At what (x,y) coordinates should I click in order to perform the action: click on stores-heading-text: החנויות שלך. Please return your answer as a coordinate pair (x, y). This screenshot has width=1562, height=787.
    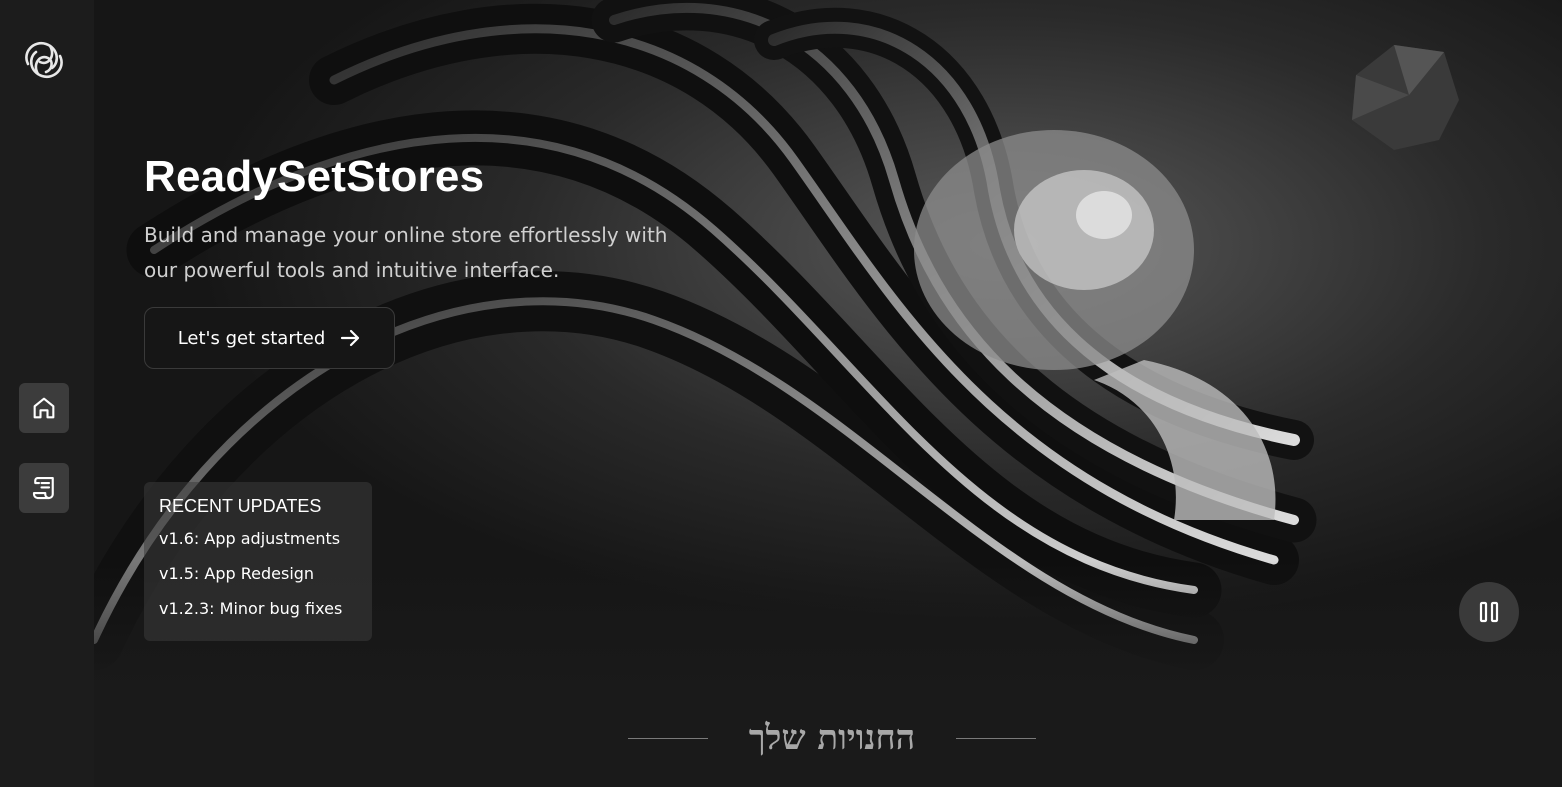
    Looking at the image, I should click on (832, 738).